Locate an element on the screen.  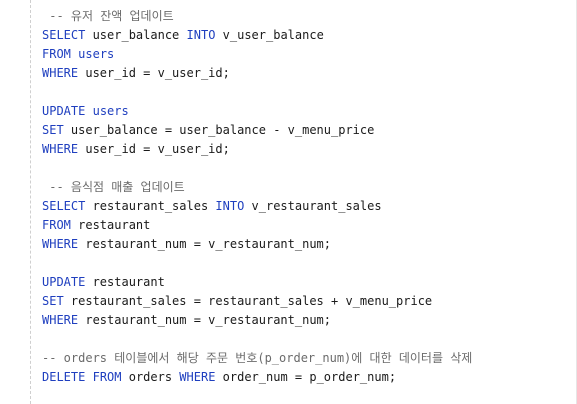
code-line-15: UPDATE restaurant is located at coordinates (257, 282).